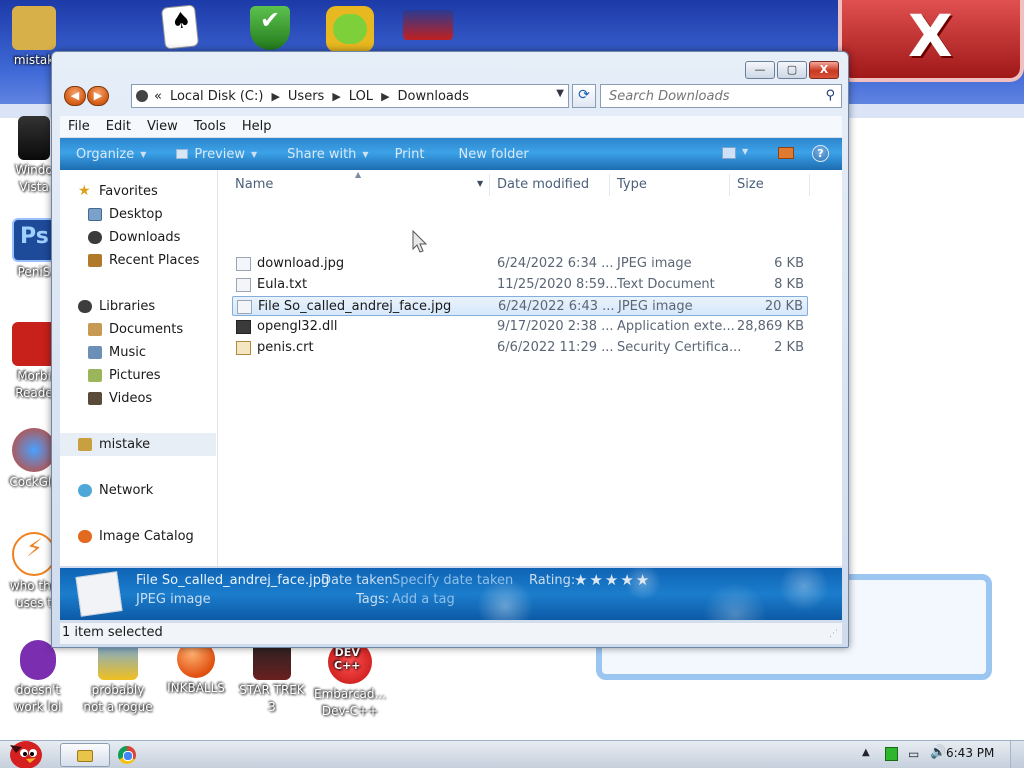  I want to click on preview-button: Preview ▼, so click(216, 154).